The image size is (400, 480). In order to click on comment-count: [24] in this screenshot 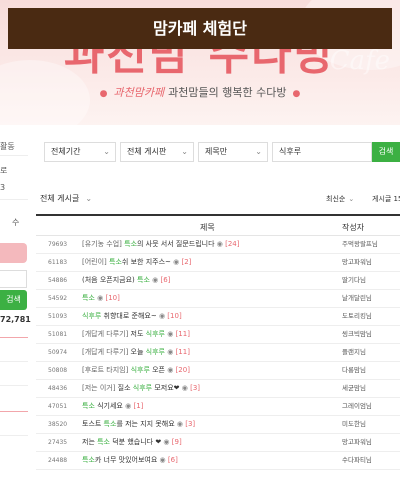, I will do `click(231, 244)`.